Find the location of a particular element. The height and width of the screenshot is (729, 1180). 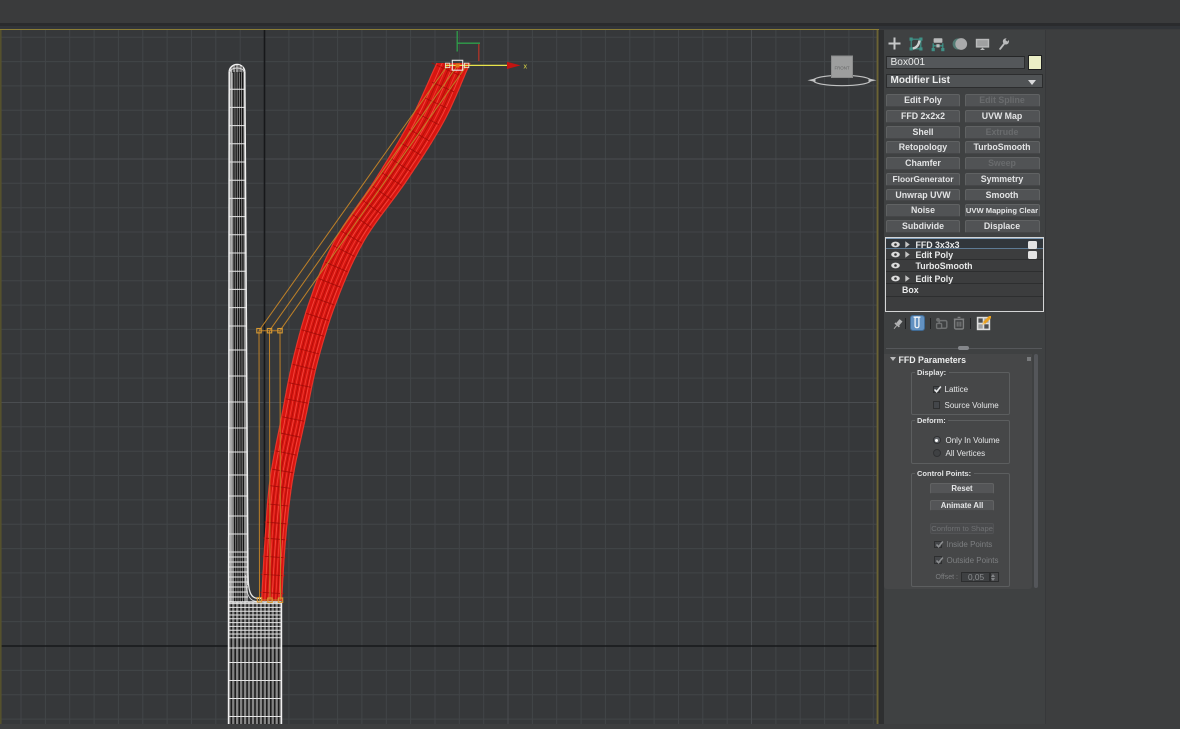

svg-text: FRONT is located at coordinates (841, 68).